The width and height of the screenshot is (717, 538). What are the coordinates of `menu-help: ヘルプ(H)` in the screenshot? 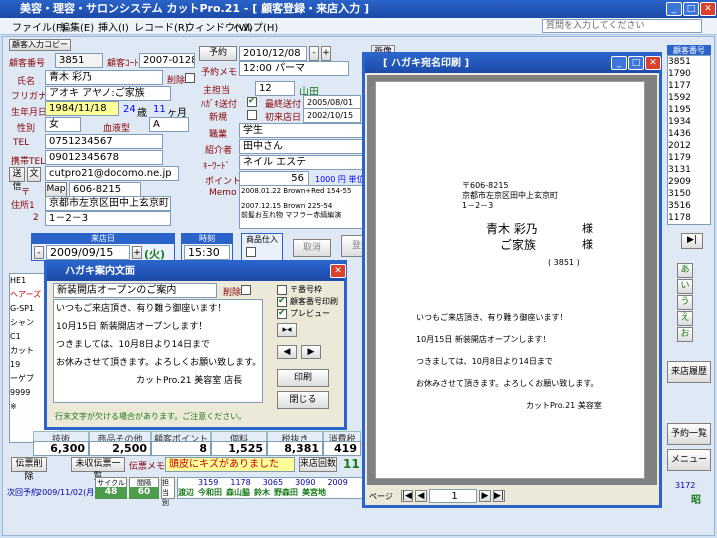 It's located at (255, 26).